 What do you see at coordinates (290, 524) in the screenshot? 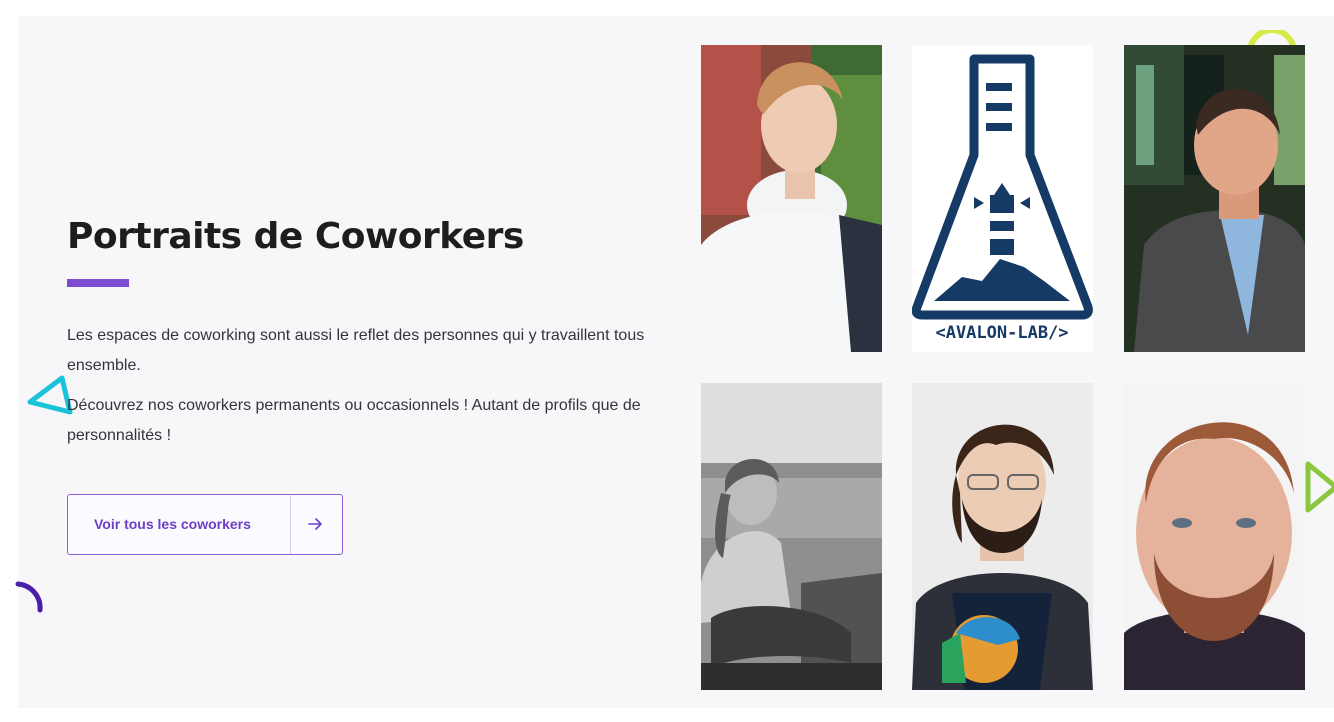
I see `button-divider` at bounding box center [290, 524].